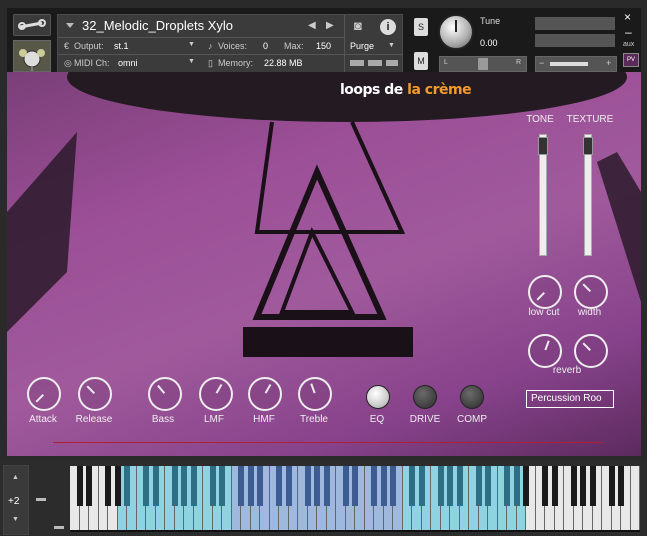  Describe the element at coordinates (92, 63) in the screenshot. I see `midi-channel-label: MIDI Ch:` at that location.